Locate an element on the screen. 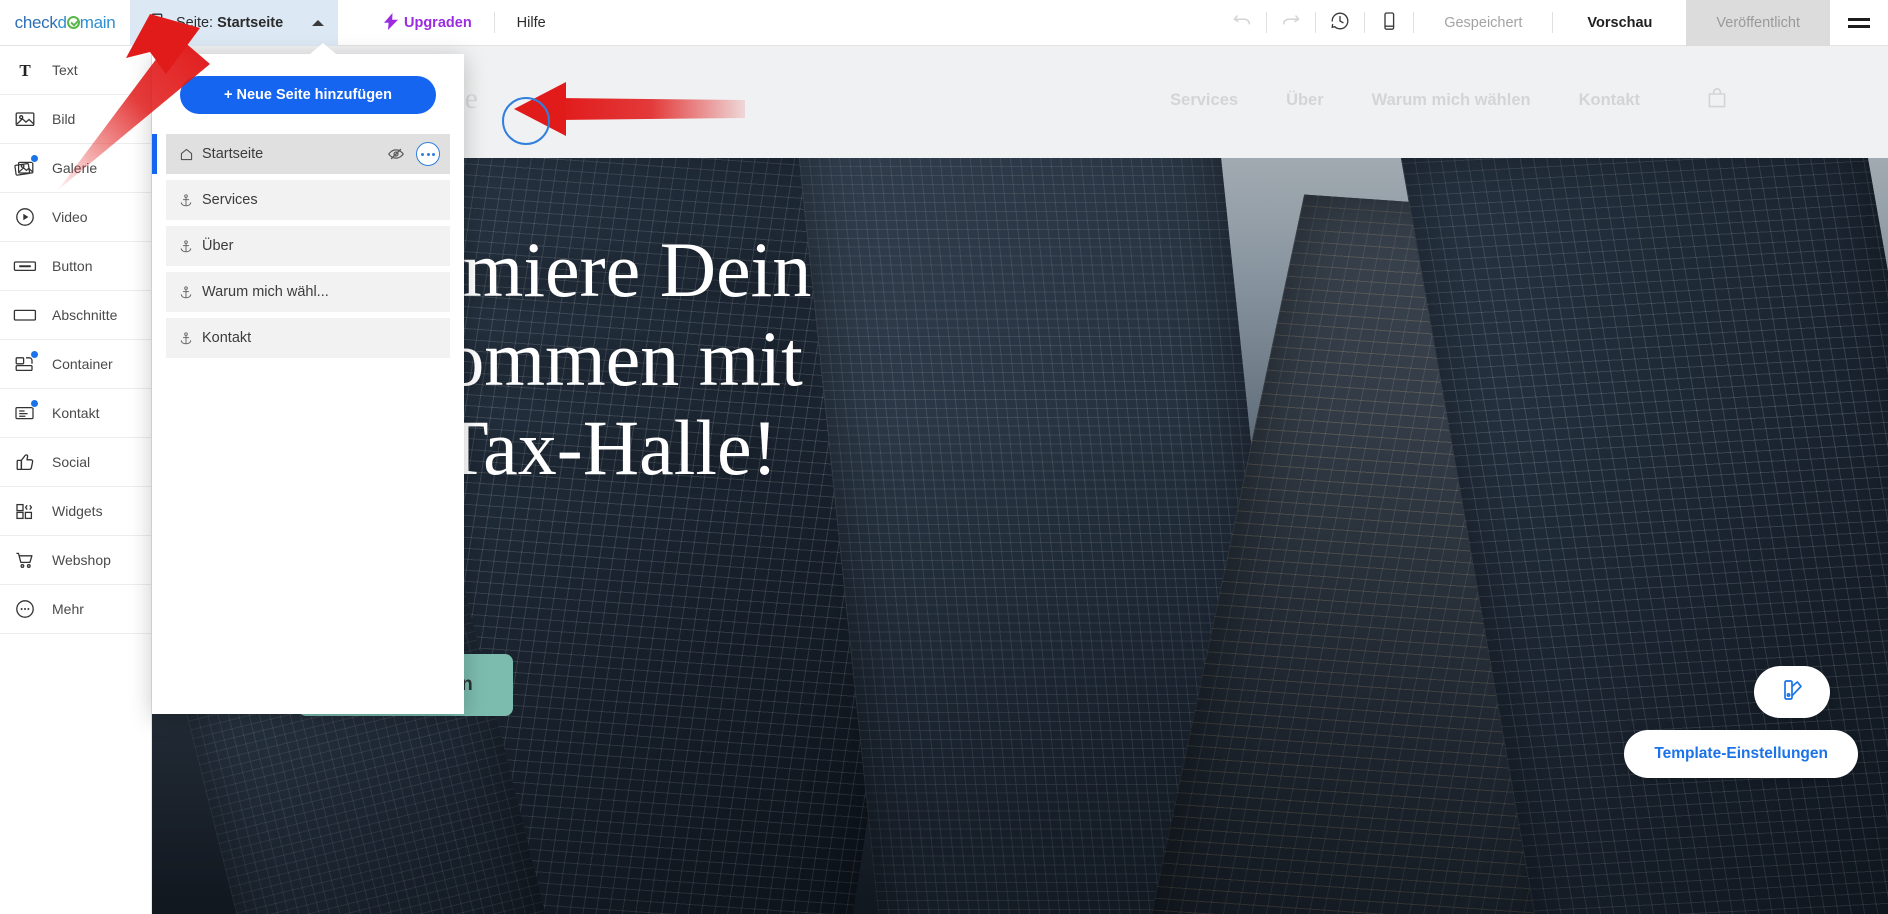  sidebar-item-container: Container is located at coordinates (75, 364).